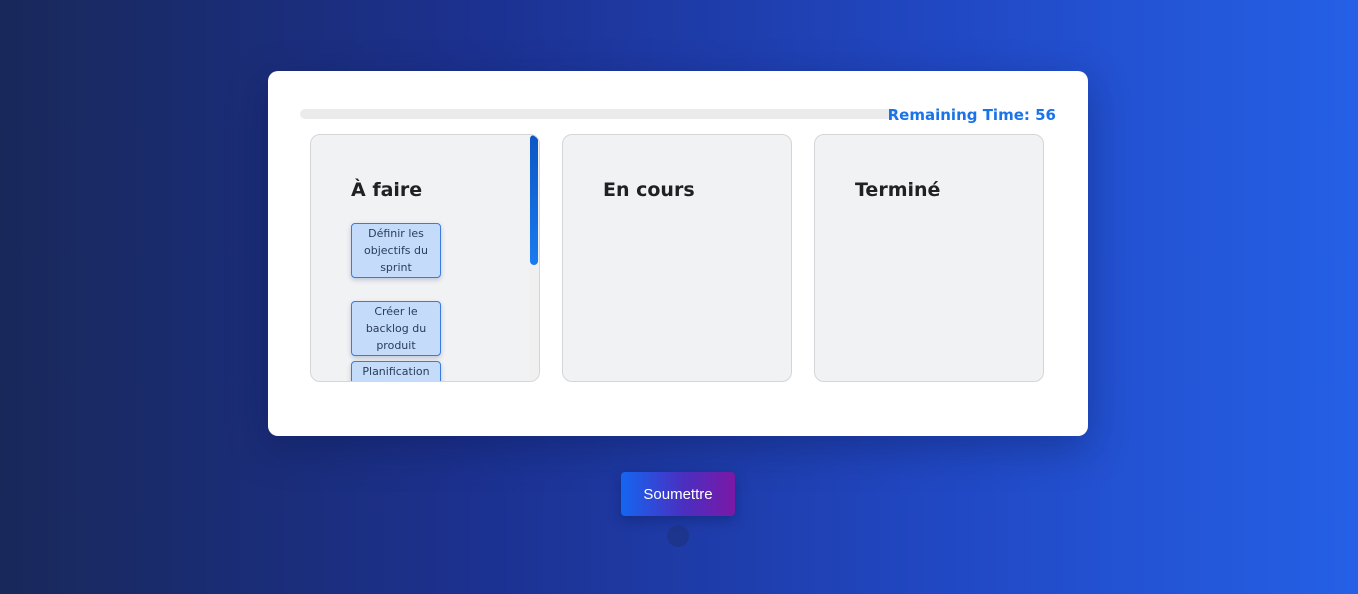  I want to click on scrollbar-thumb, so click(534, 200).